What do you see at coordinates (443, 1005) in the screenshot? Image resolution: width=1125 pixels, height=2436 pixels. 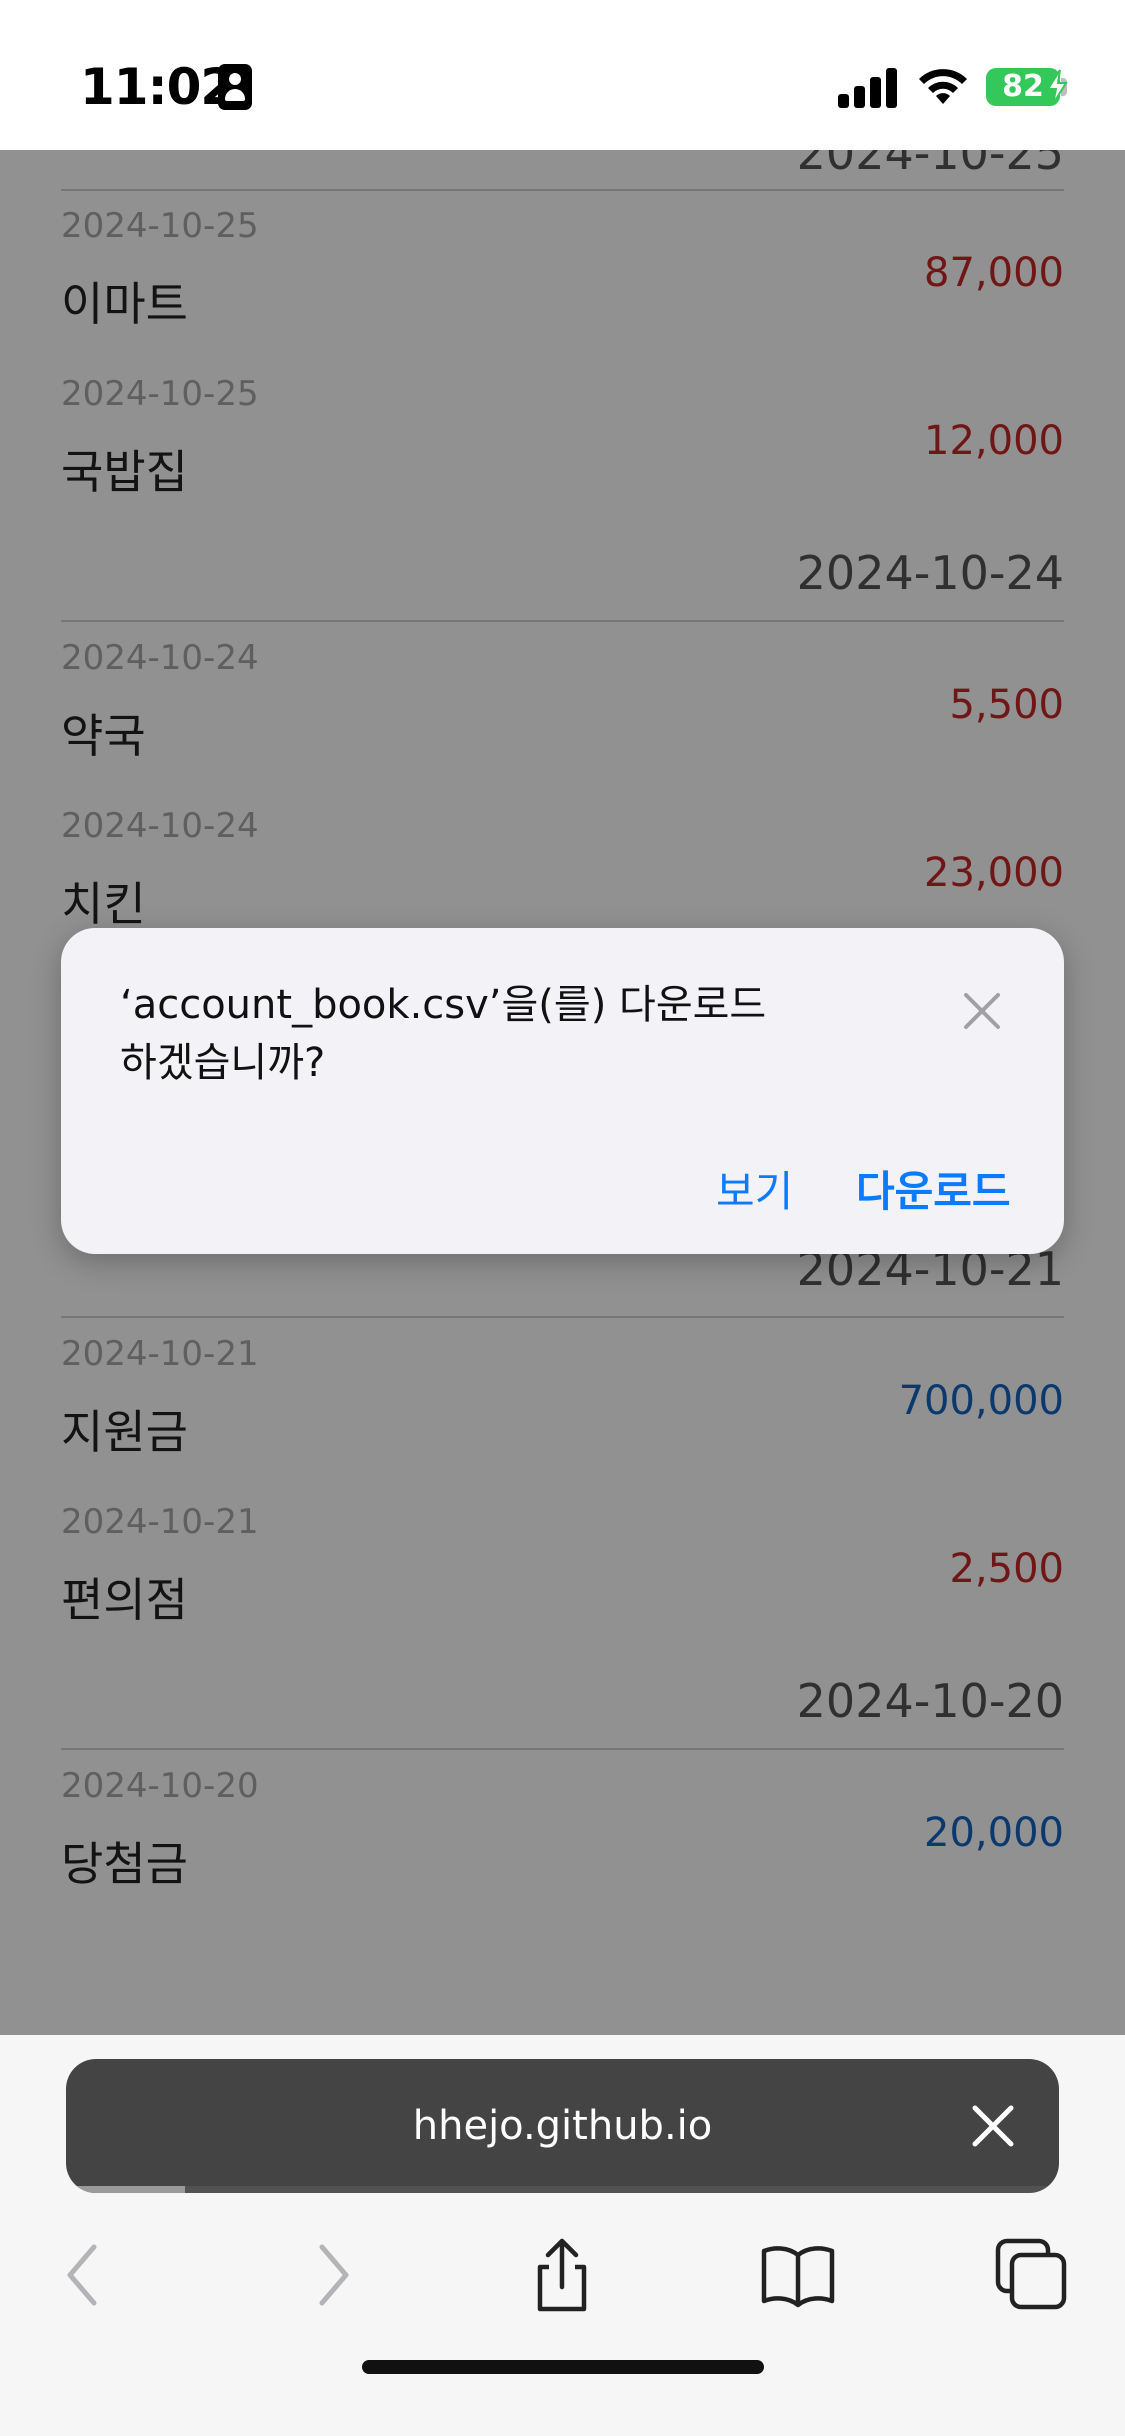 I see `dialog-message-line1: ‘account_book.csv’을(를) 다운로드` at bounding box center [443, 1005].